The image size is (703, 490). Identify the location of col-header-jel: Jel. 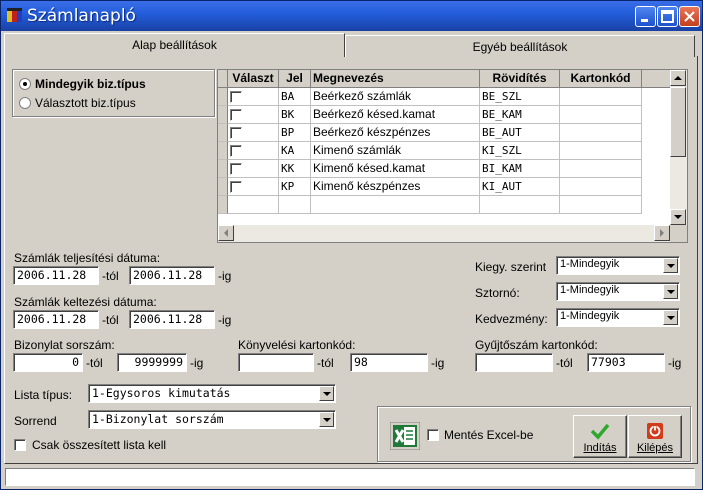
(295, 79).